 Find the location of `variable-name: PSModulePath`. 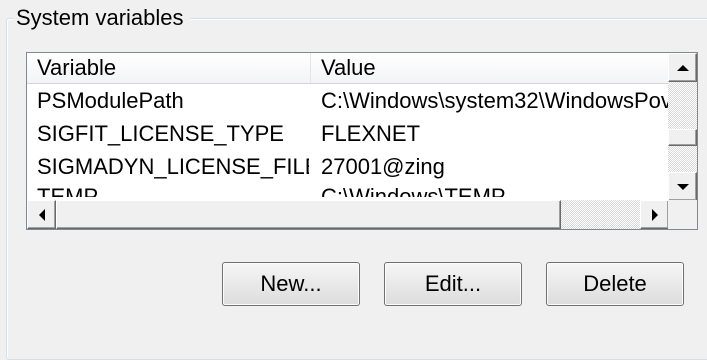

variable-name: PSModulePath is located at coordinates (110, 100).